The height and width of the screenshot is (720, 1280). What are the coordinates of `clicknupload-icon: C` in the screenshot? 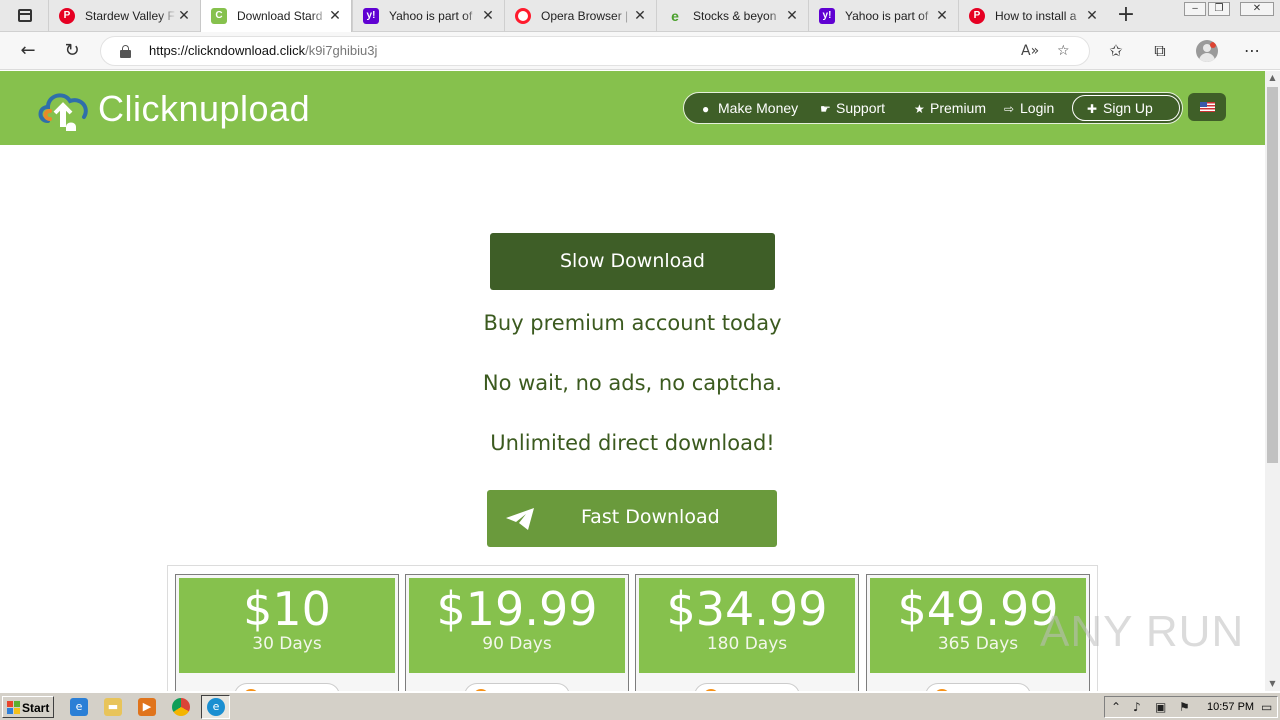 It's located at (219, 16).